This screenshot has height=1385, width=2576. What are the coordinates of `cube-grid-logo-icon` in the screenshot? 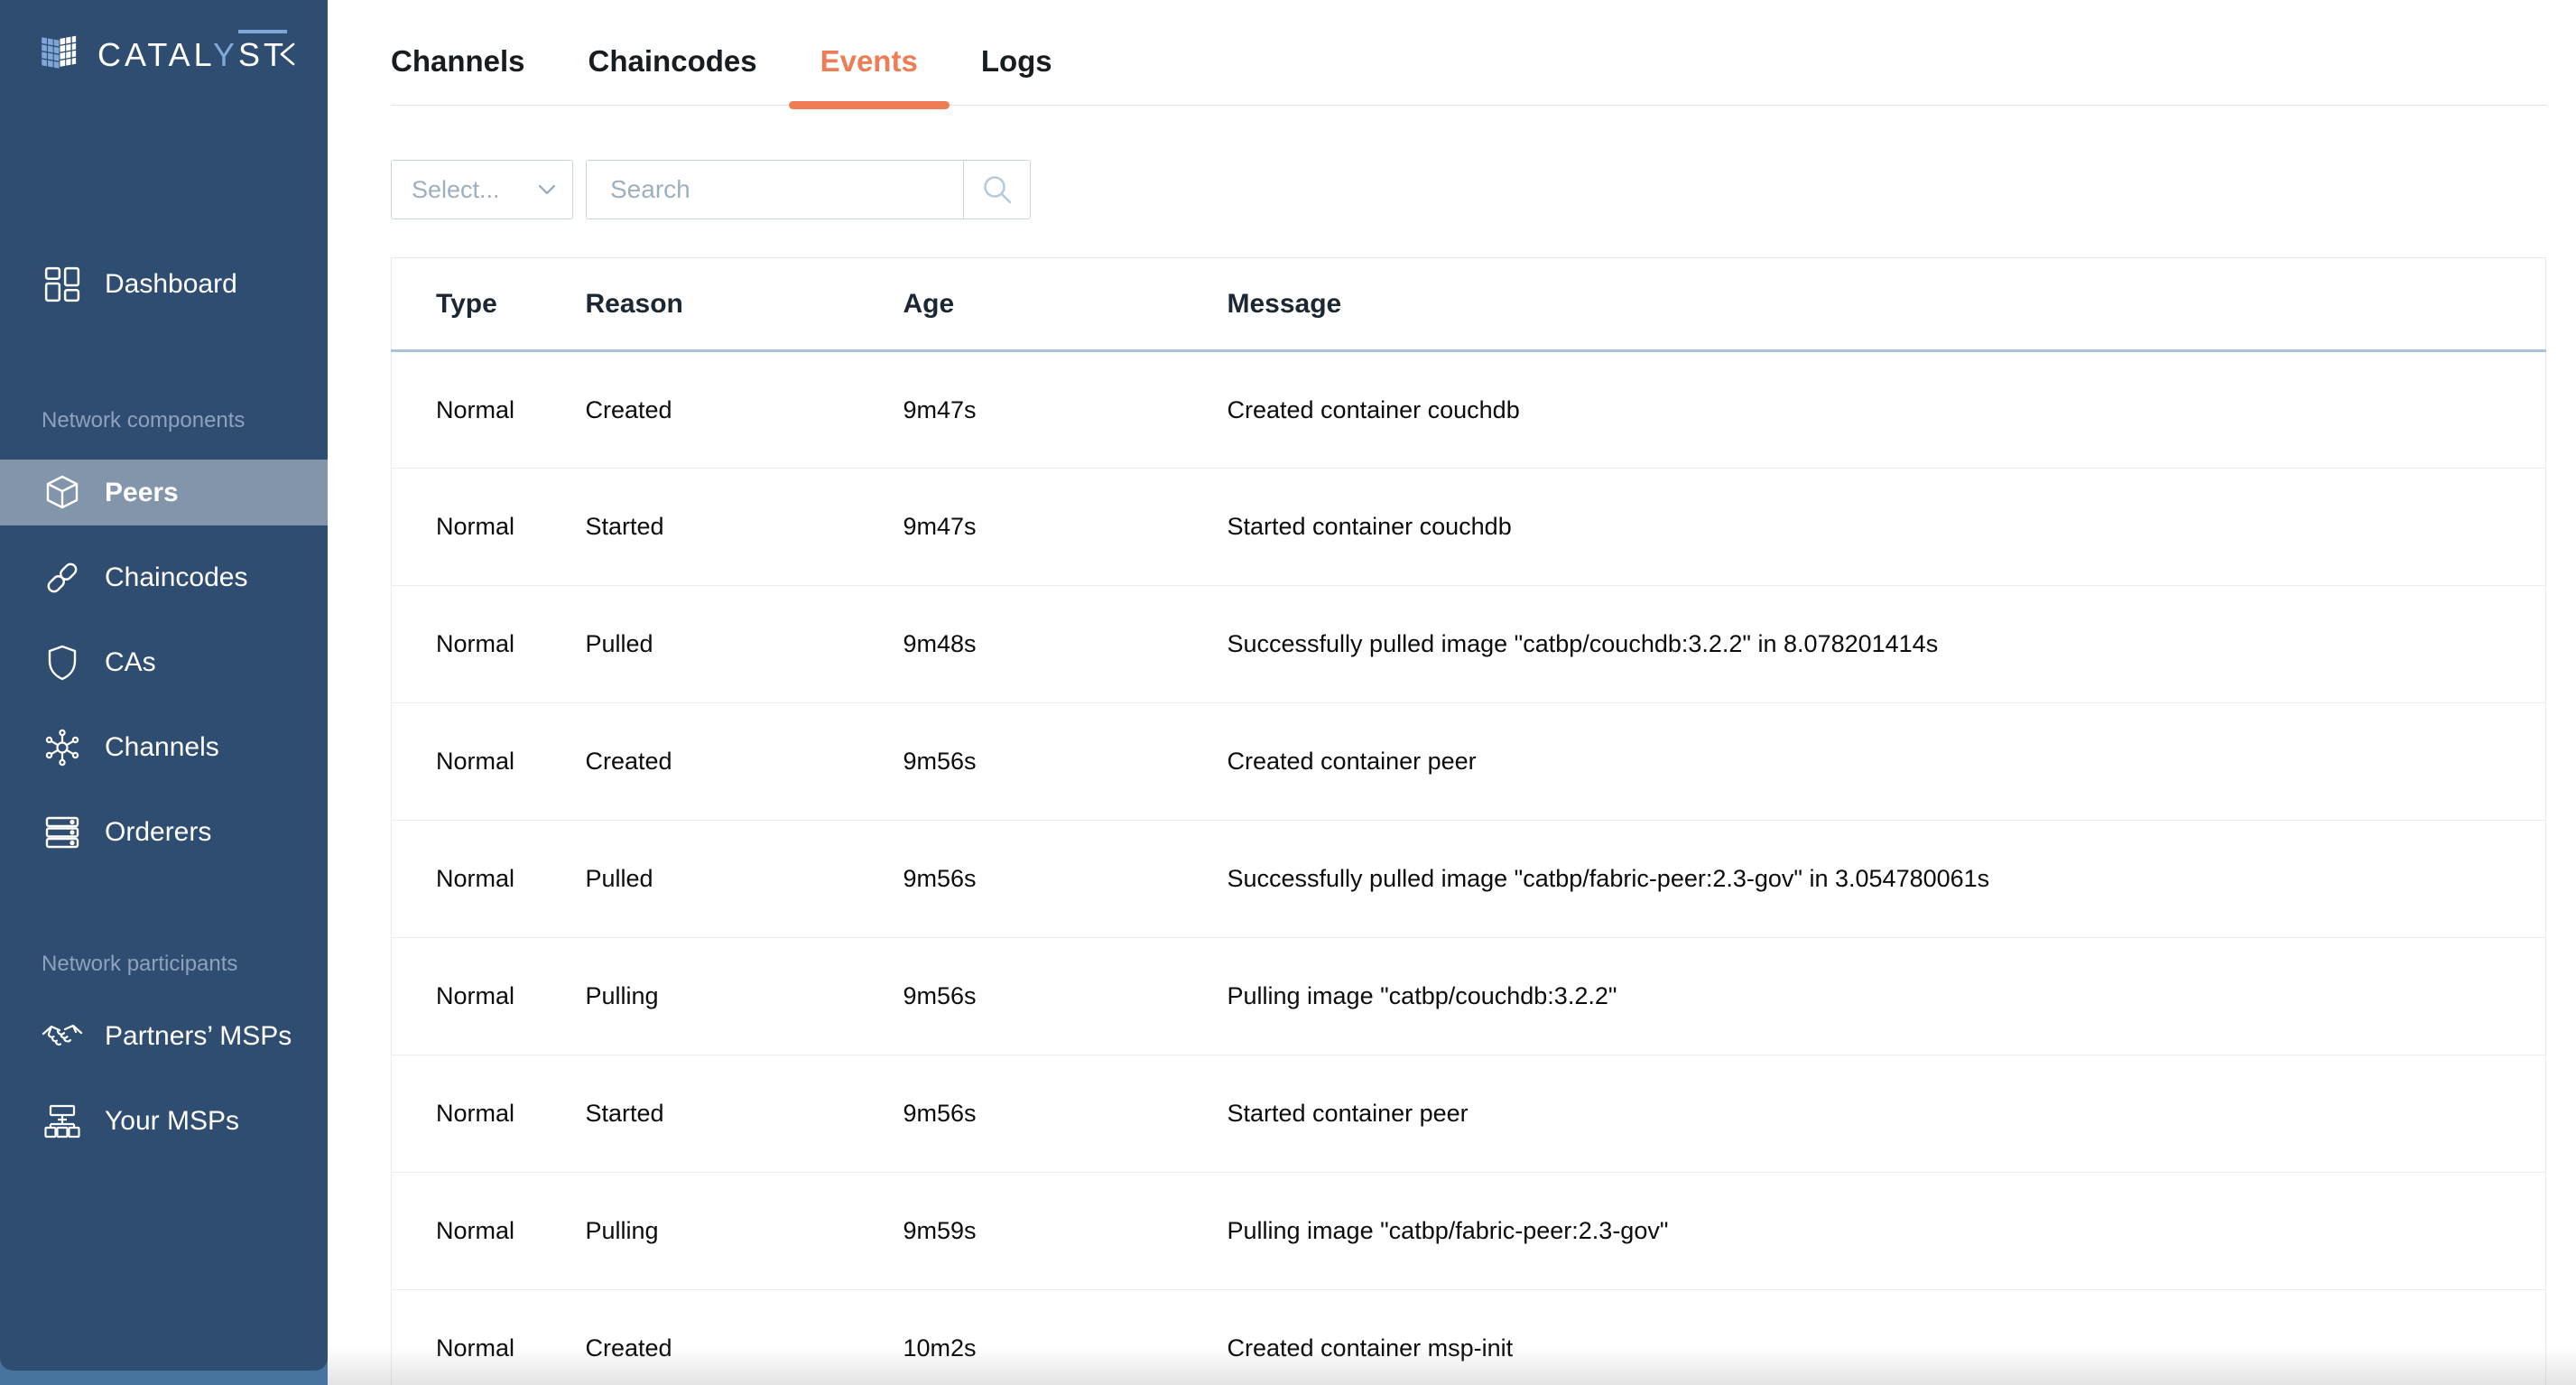 It's located at (61, 55).